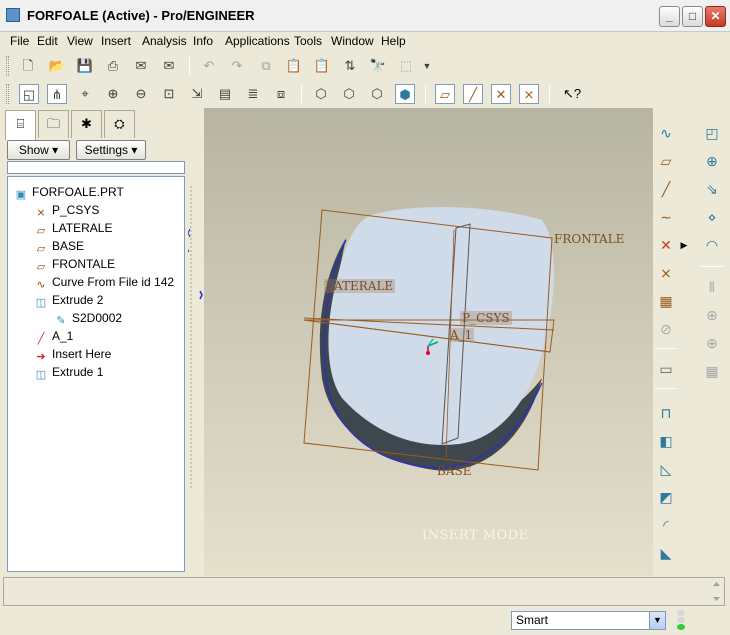  What do you see at coordinates (712, 217) in the screenshot?
I see `blend-tool-icon: ⋄` at bounding box center [712, 217].